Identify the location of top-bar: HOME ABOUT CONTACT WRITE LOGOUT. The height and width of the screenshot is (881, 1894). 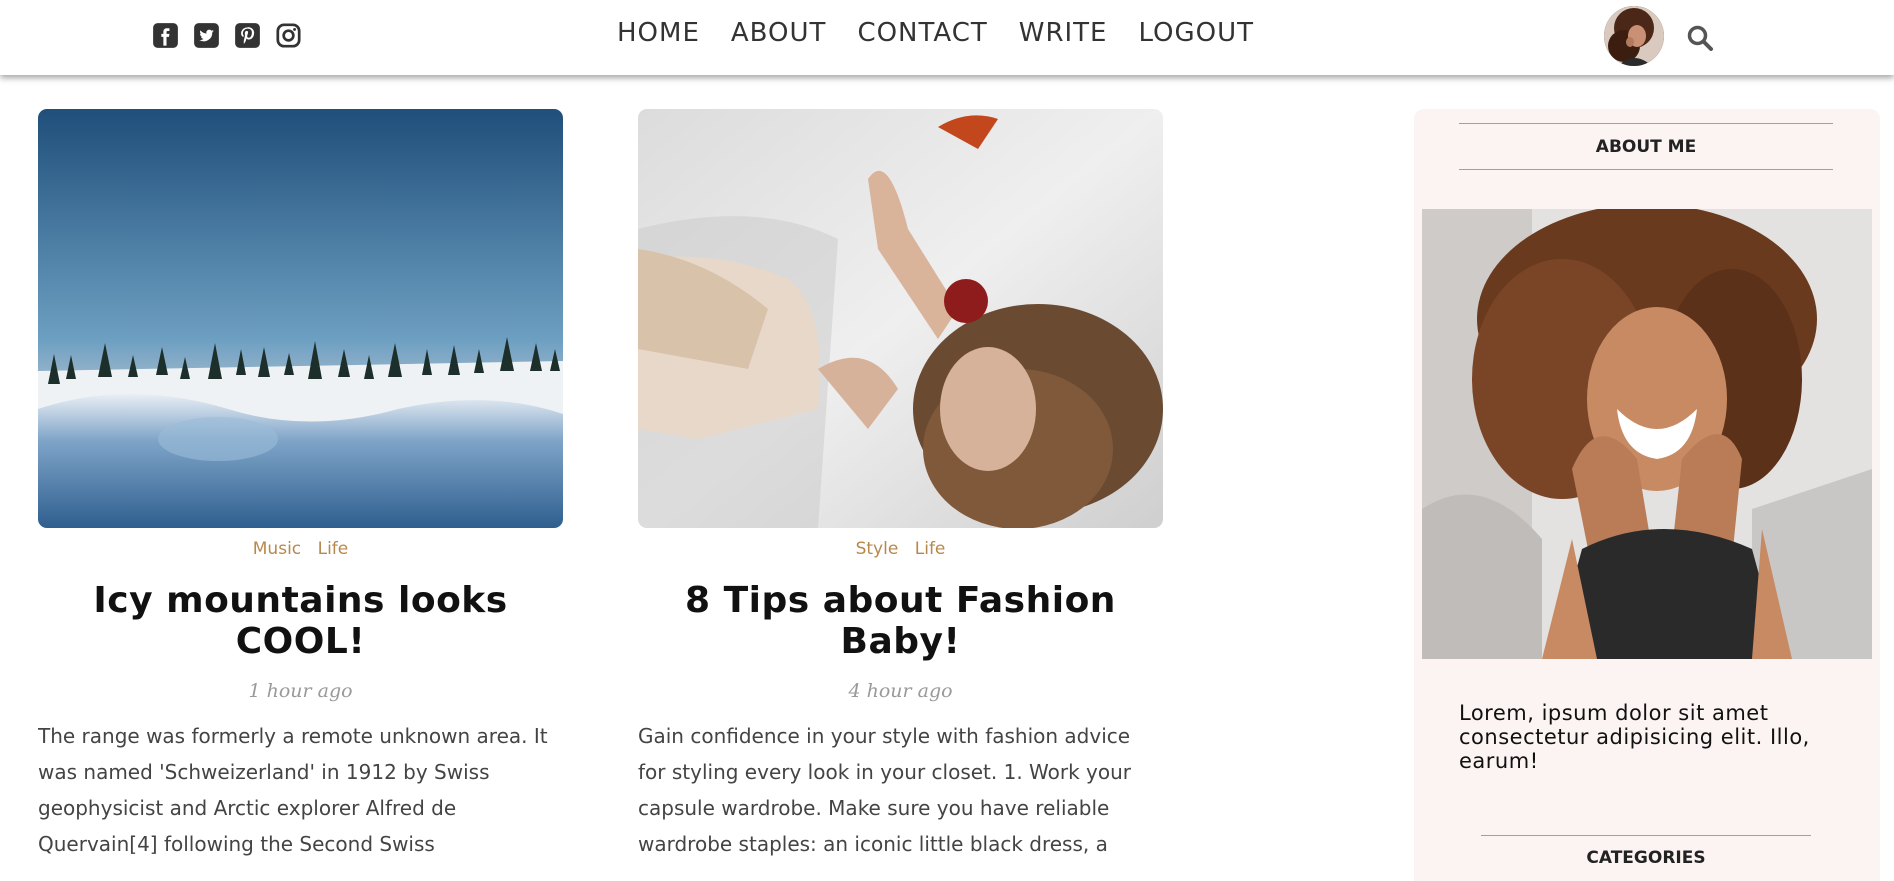
(947, 37).